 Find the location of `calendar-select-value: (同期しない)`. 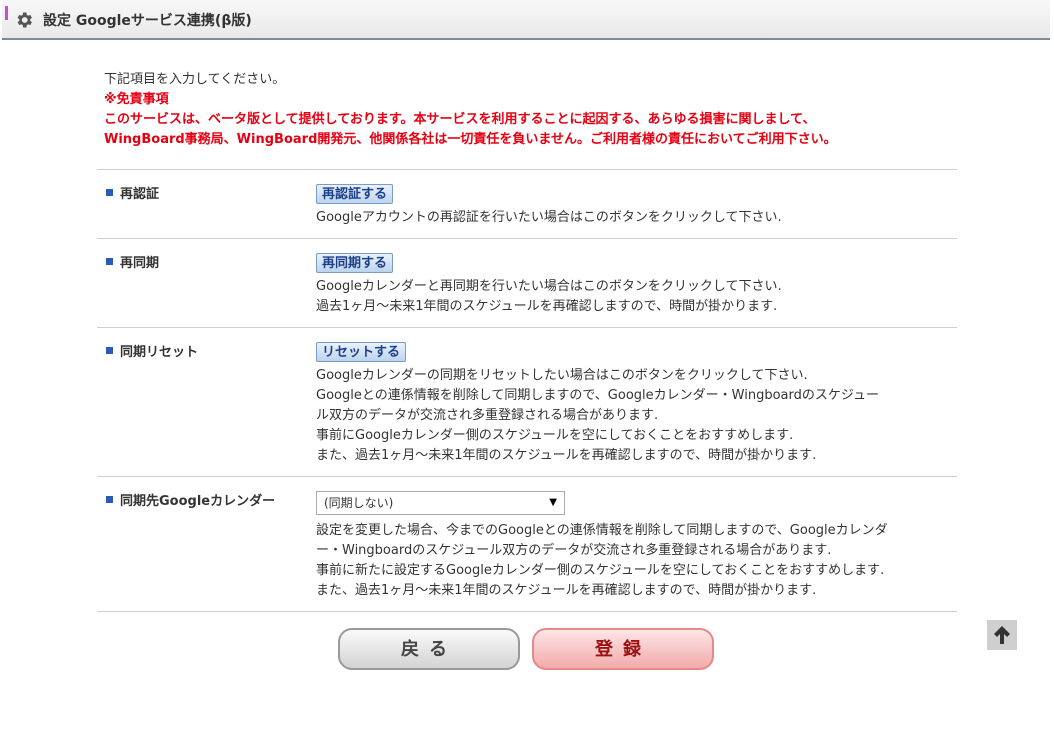

calendar-select-value: (同期しない) is located at coordinates (359, 503).